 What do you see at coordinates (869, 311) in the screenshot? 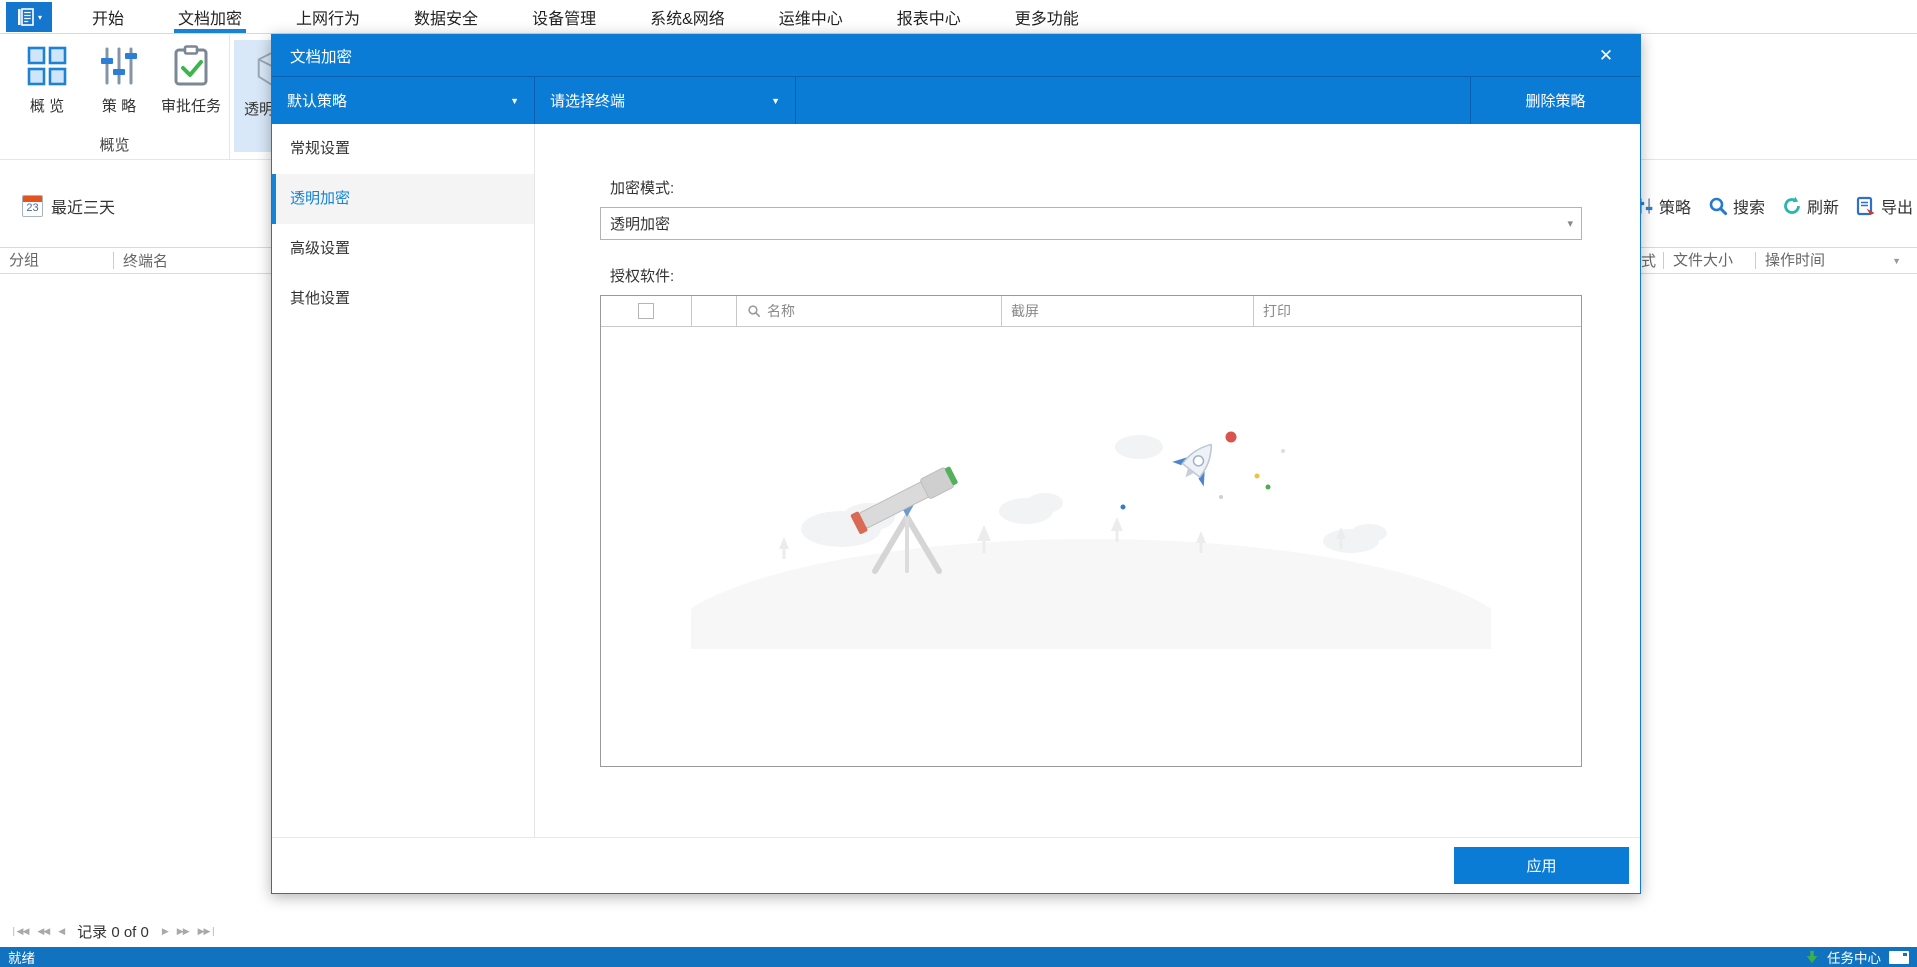
I see `column-header-name: 名称` at bounding box center [869, 311].